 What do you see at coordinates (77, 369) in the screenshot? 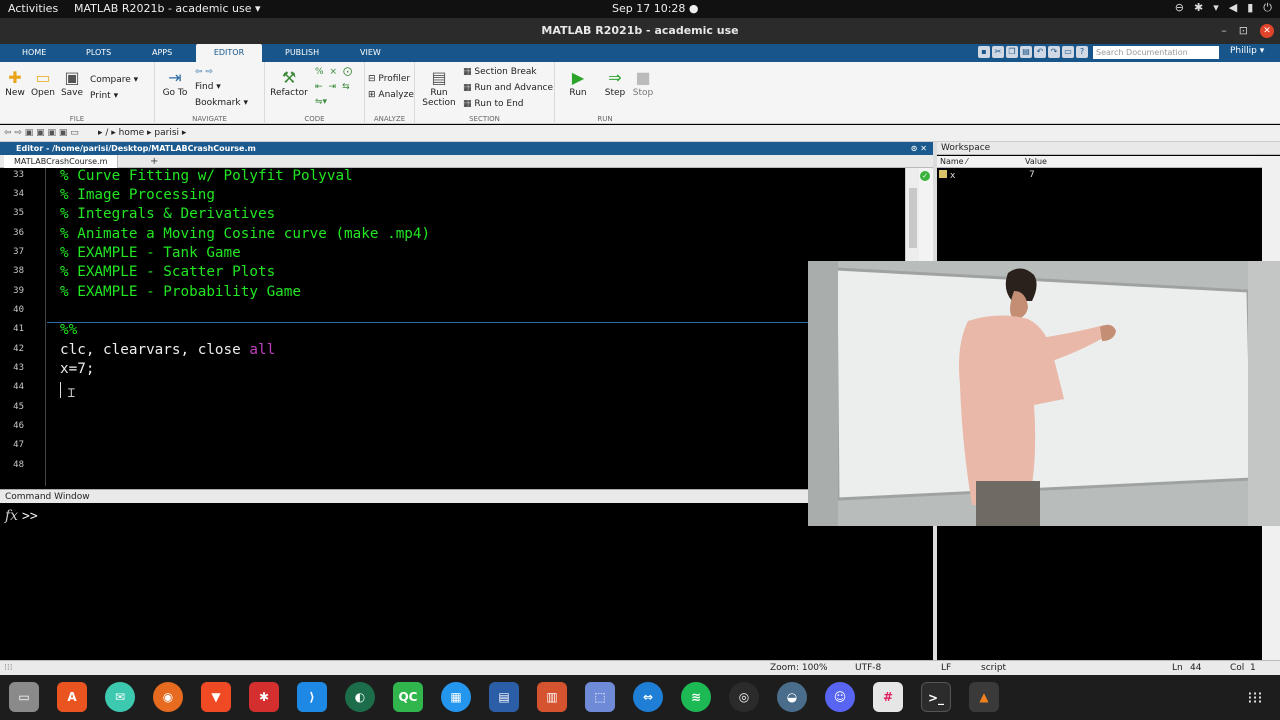
I see `code-line-43: x=7;` at bounding box center [77, 369].